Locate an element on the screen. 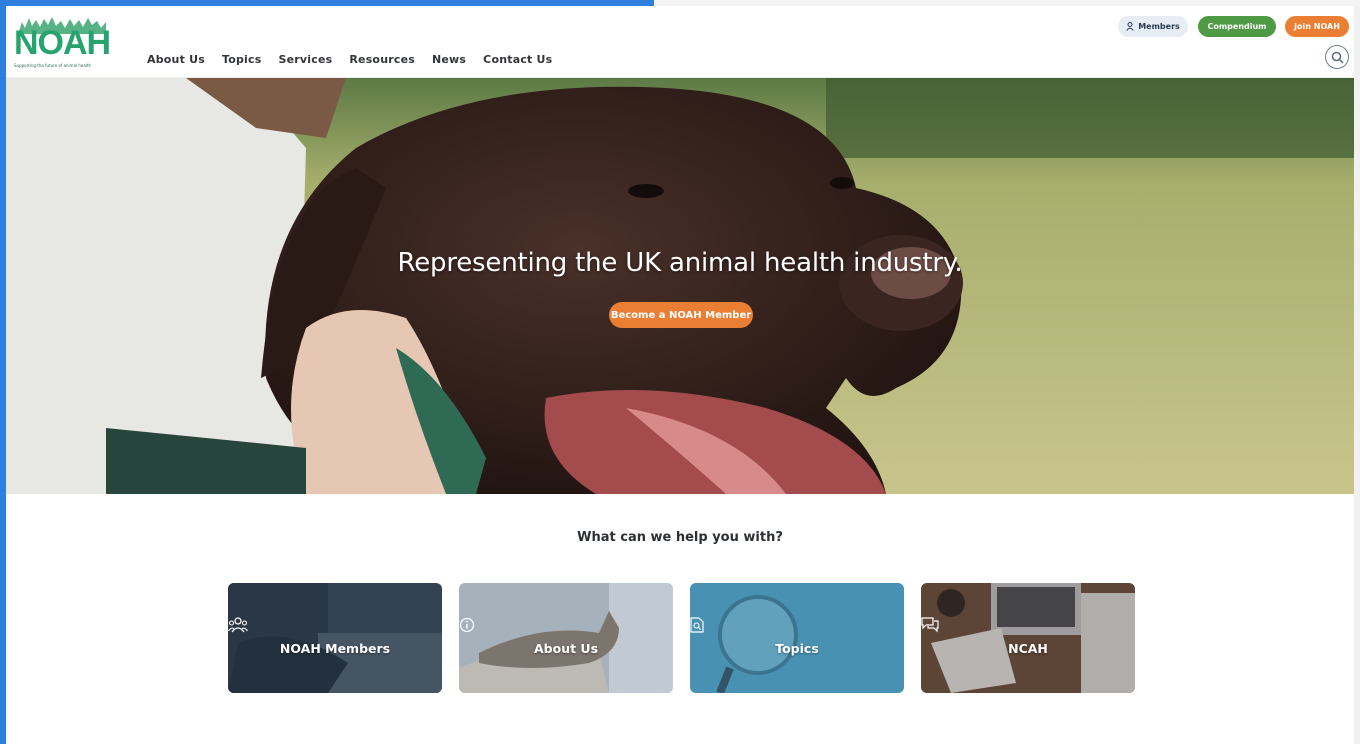  search-button is located at coordinates (1337, 57).